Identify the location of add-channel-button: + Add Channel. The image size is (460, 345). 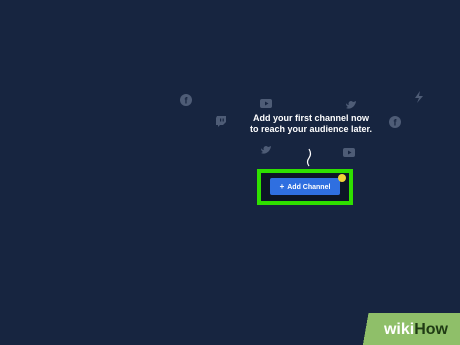
(305, 186).